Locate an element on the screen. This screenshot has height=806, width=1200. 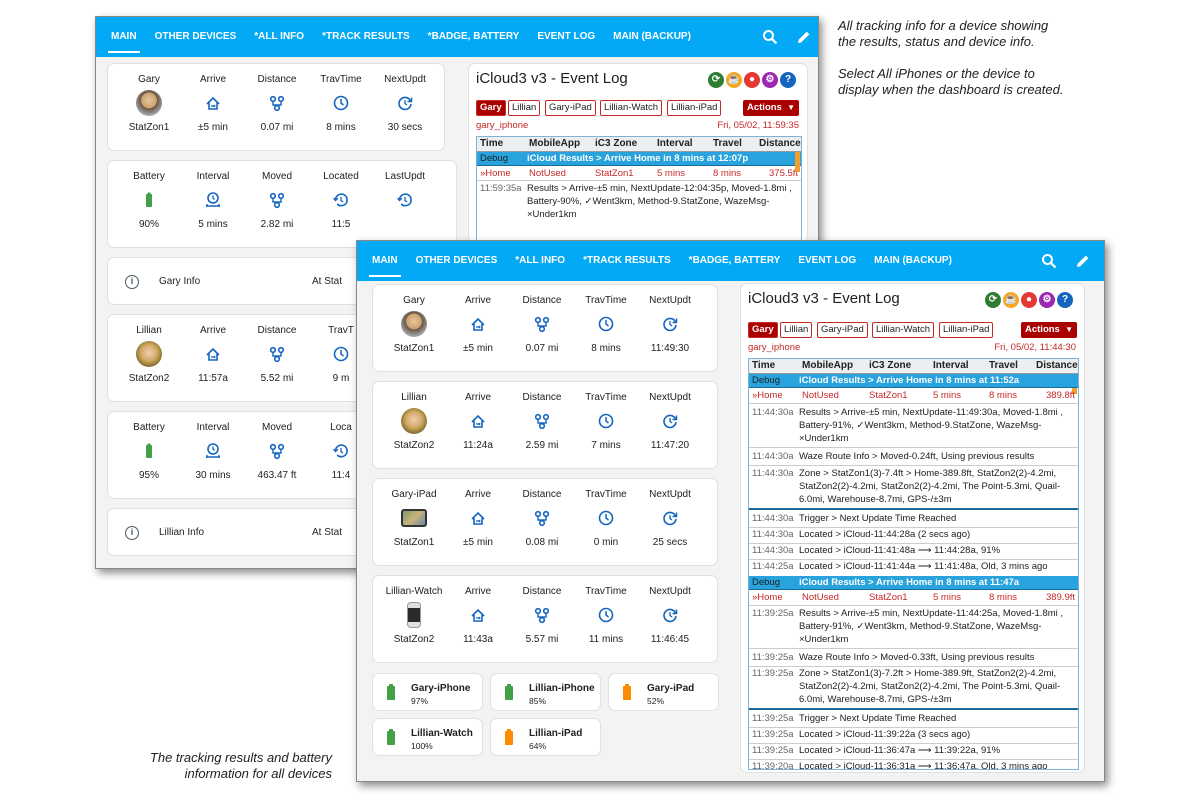
note-line: Select All iPhones or the device to is located at coordinates (936, 73).